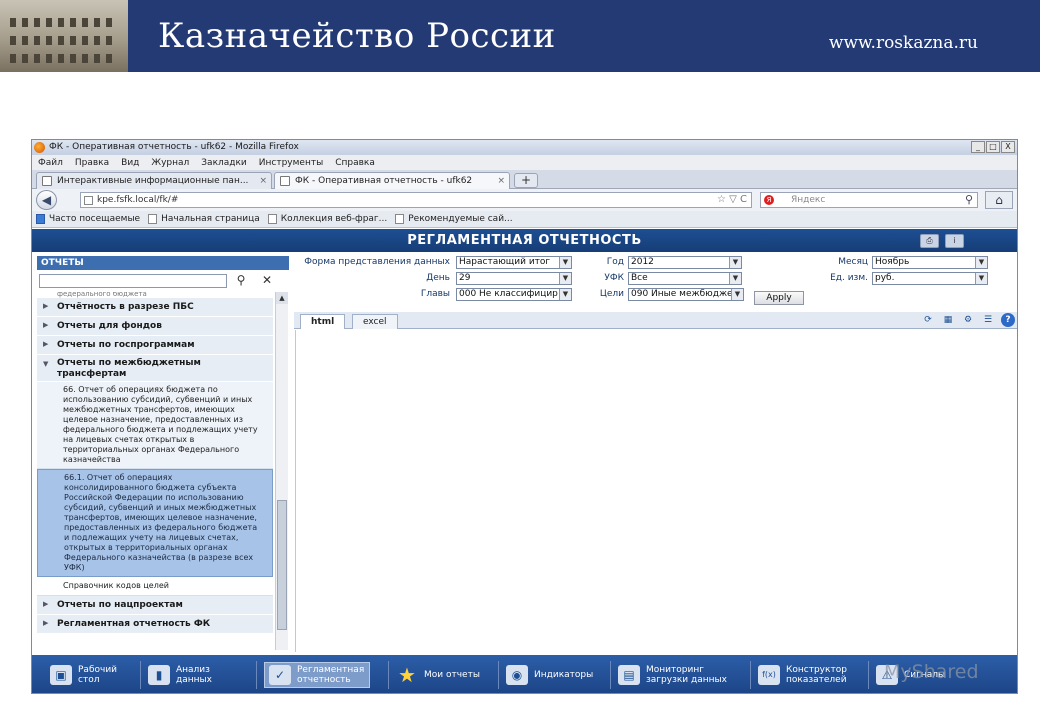 This screenshot has height=720, width=1040. I want to click on slide-url: www.roskazna.ru, so click(903, 43).